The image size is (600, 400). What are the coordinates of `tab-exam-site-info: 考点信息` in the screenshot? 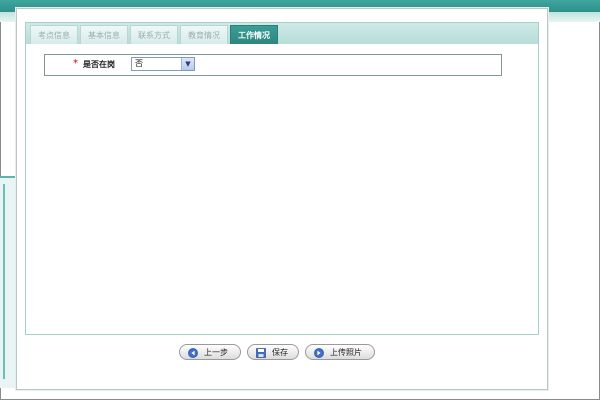 It's located at (54, 34).